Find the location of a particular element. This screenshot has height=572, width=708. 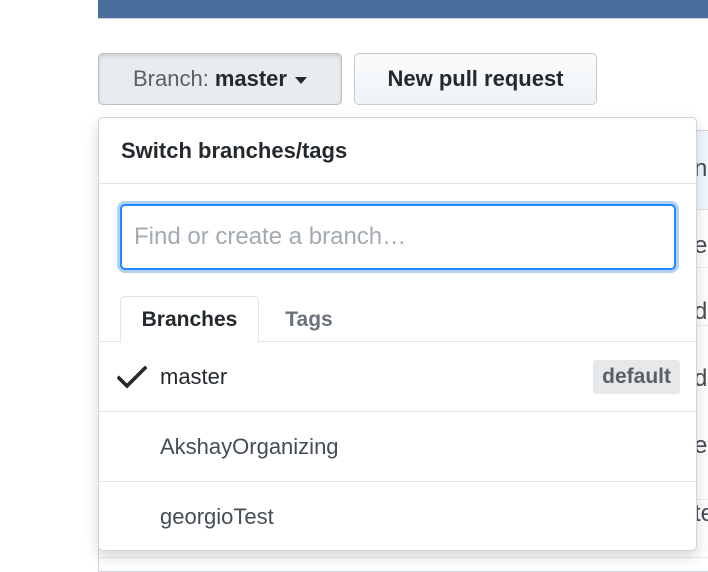

filter-container is located at coordinates (397, 228).